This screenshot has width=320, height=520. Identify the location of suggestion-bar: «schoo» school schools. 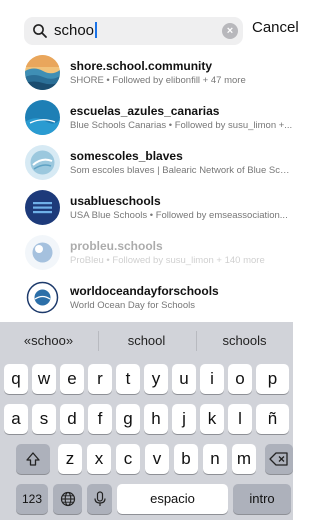
(146, 341).